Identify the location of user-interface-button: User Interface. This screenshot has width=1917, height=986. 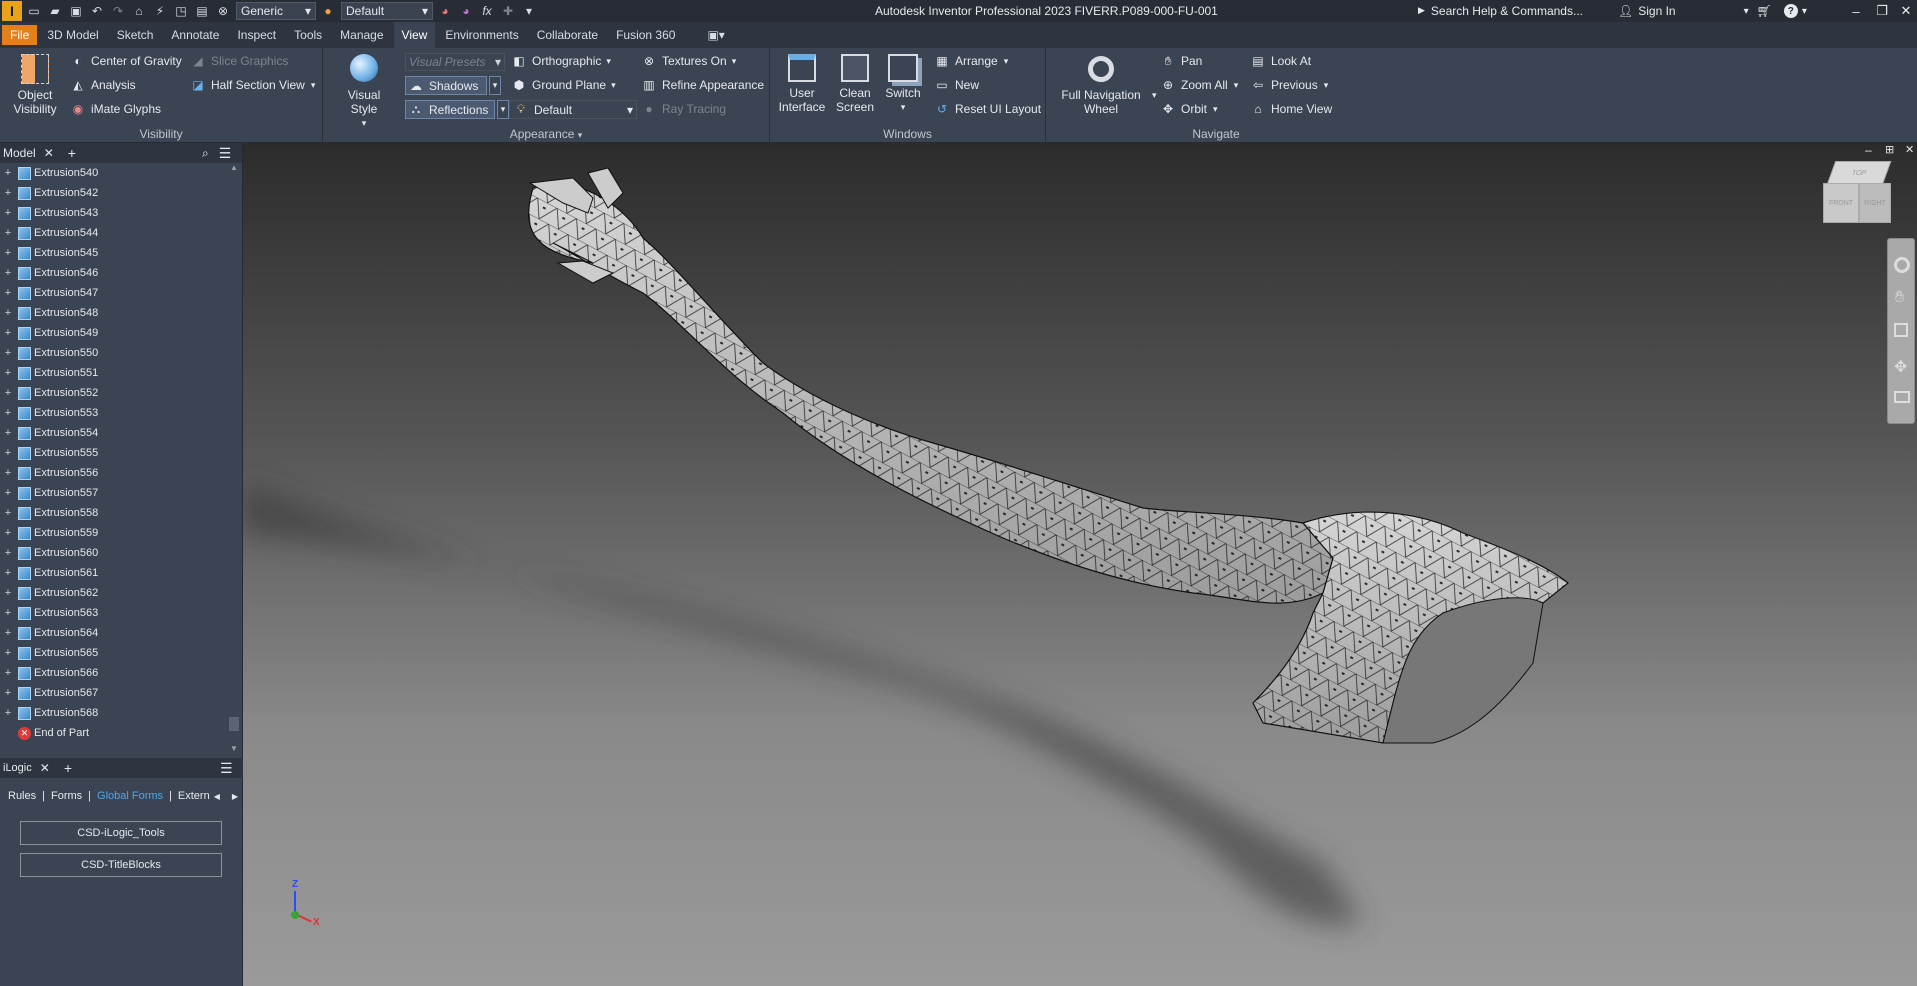
(802, 84).